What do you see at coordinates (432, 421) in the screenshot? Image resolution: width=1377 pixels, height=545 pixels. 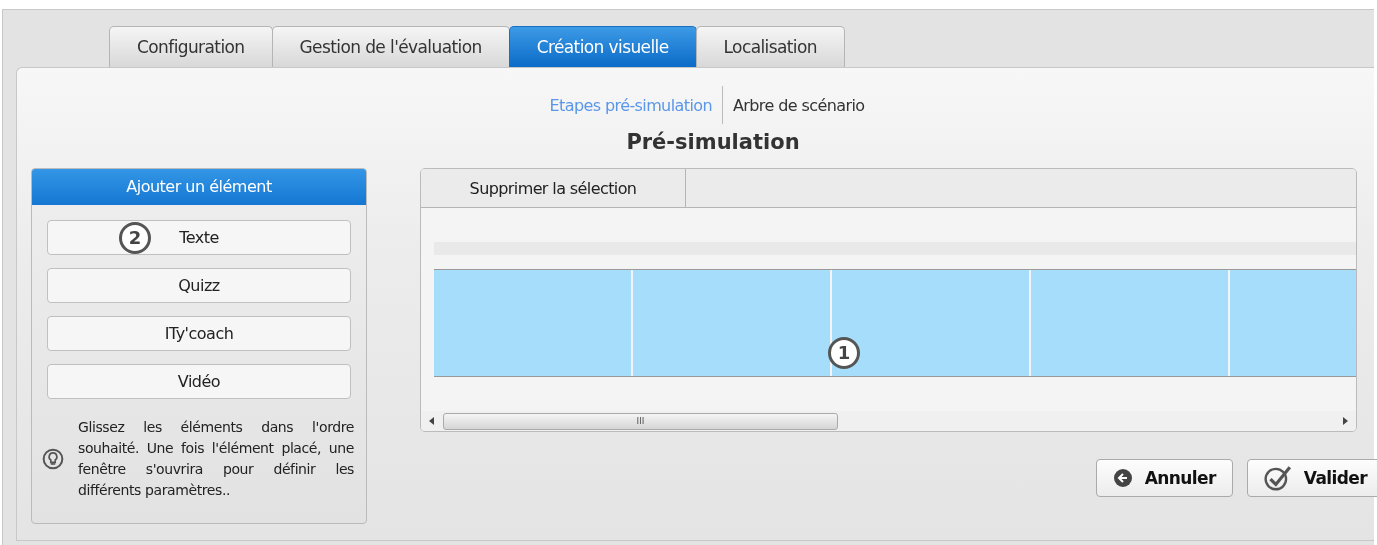 I see `scroll-left-icon` at bounding box center [432, 421].